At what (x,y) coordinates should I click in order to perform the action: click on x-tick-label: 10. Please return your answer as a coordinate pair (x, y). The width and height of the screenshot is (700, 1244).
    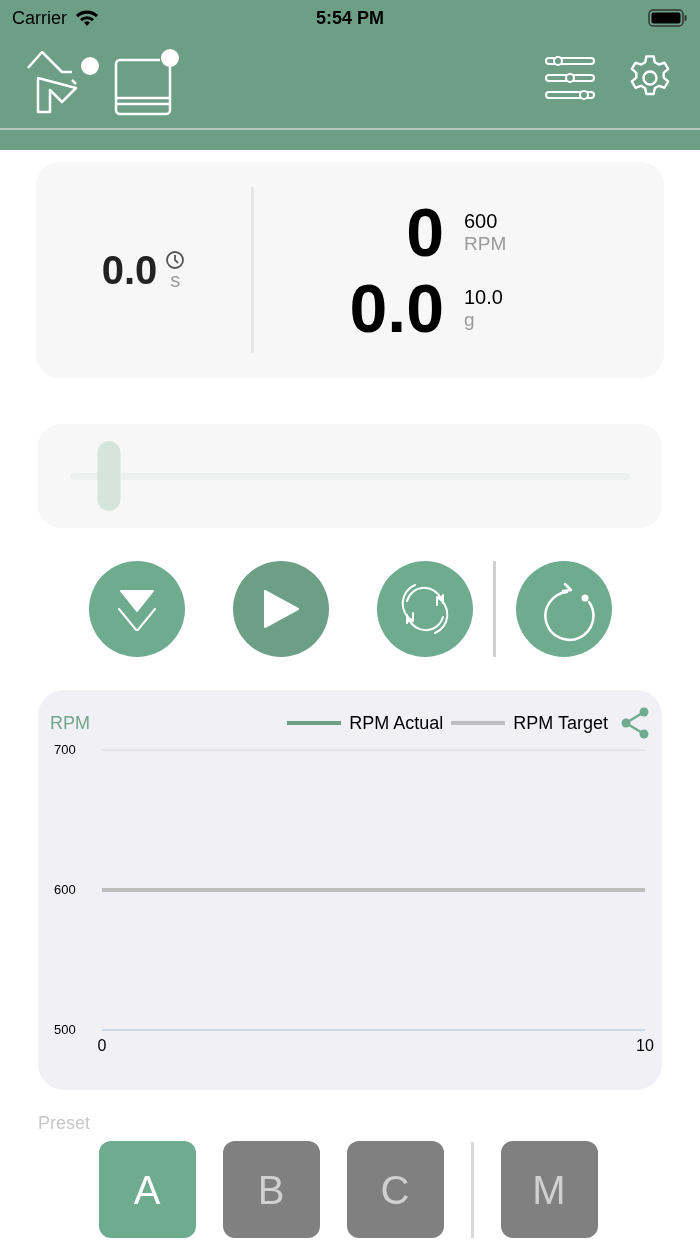
    Looking at the image, I should click on (645, 1046).